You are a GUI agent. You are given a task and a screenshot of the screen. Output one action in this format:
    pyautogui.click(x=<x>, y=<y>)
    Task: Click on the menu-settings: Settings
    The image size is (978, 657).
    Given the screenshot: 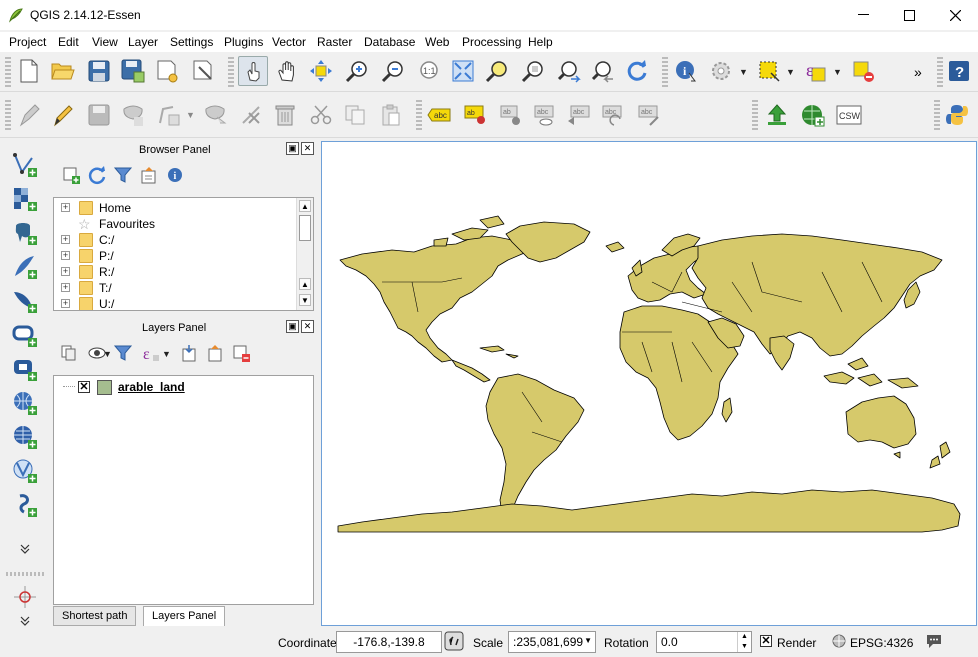 What is the action you would take?
    pyautogui.click(x=191, y=42)
    